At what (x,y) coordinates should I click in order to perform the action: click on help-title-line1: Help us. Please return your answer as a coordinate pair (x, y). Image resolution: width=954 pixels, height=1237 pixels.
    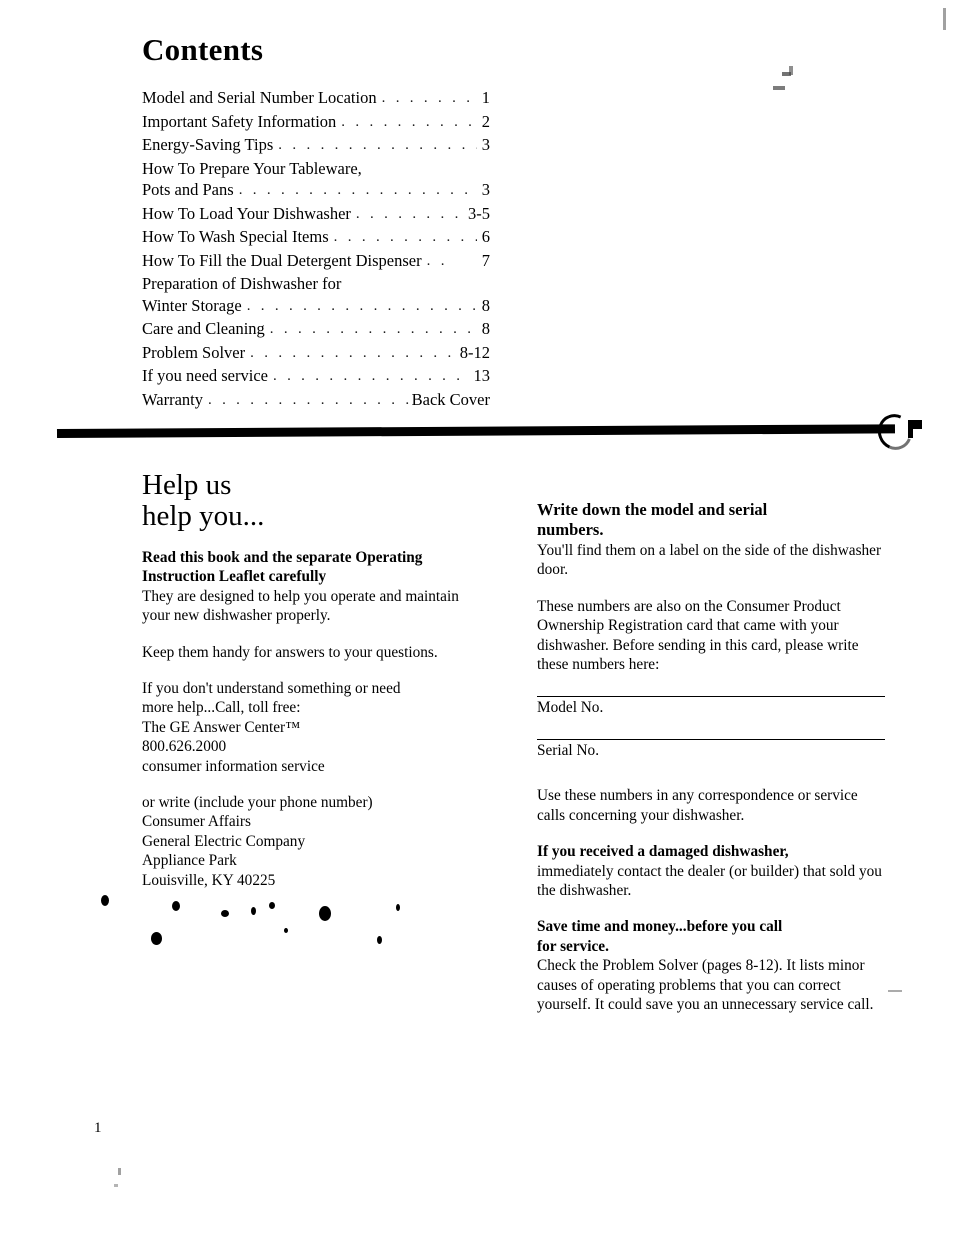
    Looking at the image, I should click on (187, 485).